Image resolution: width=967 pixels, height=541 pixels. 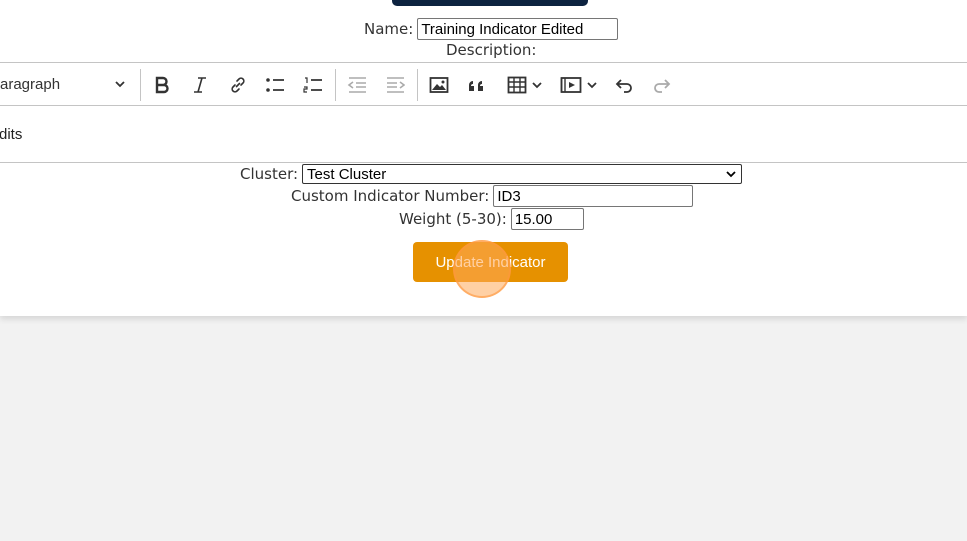 I want to click on table-icon, so click(x=517, y=84).